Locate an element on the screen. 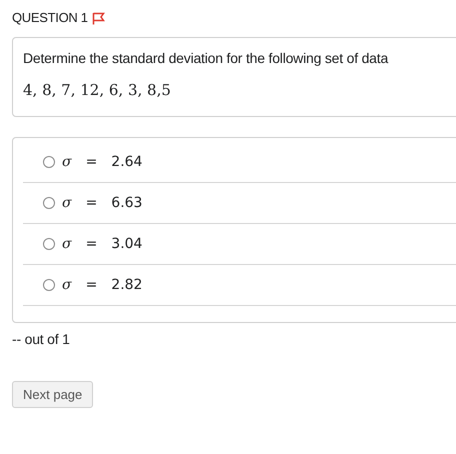 This screenshot has width=456, height=454. option-value: 2.64 is located at coordinates (126, 162).